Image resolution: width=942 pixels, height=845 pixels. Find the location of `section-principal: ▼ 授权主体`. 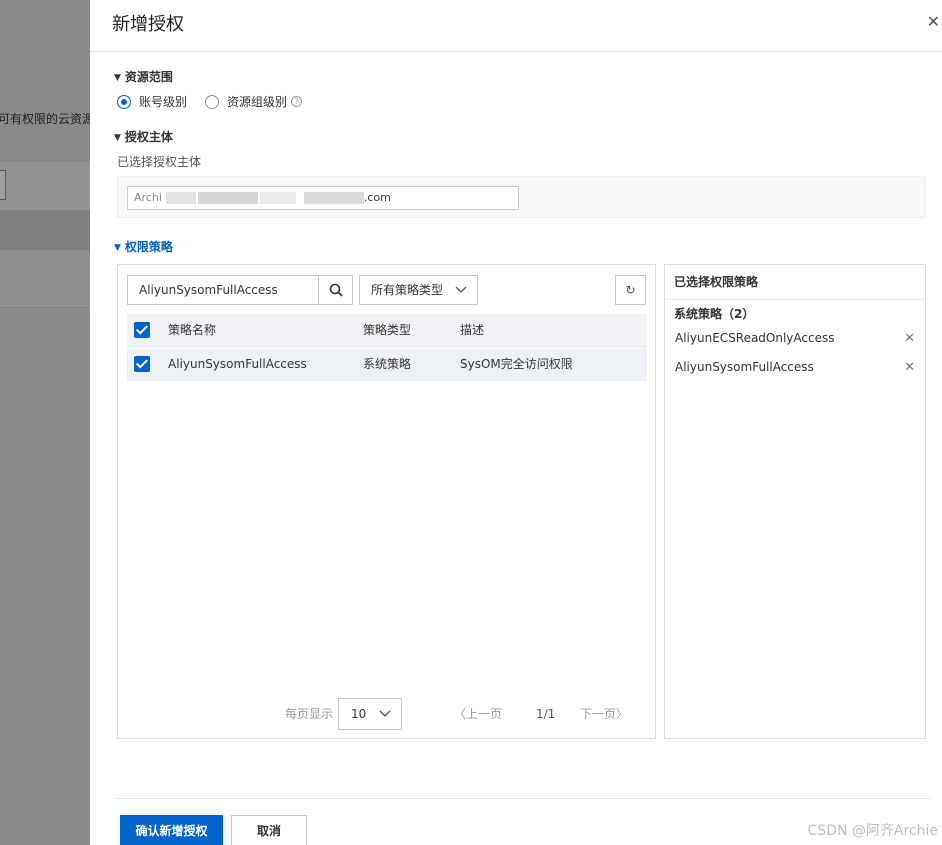

section-principal: ▼ 授权主体 is located at coordinates (143, 136).